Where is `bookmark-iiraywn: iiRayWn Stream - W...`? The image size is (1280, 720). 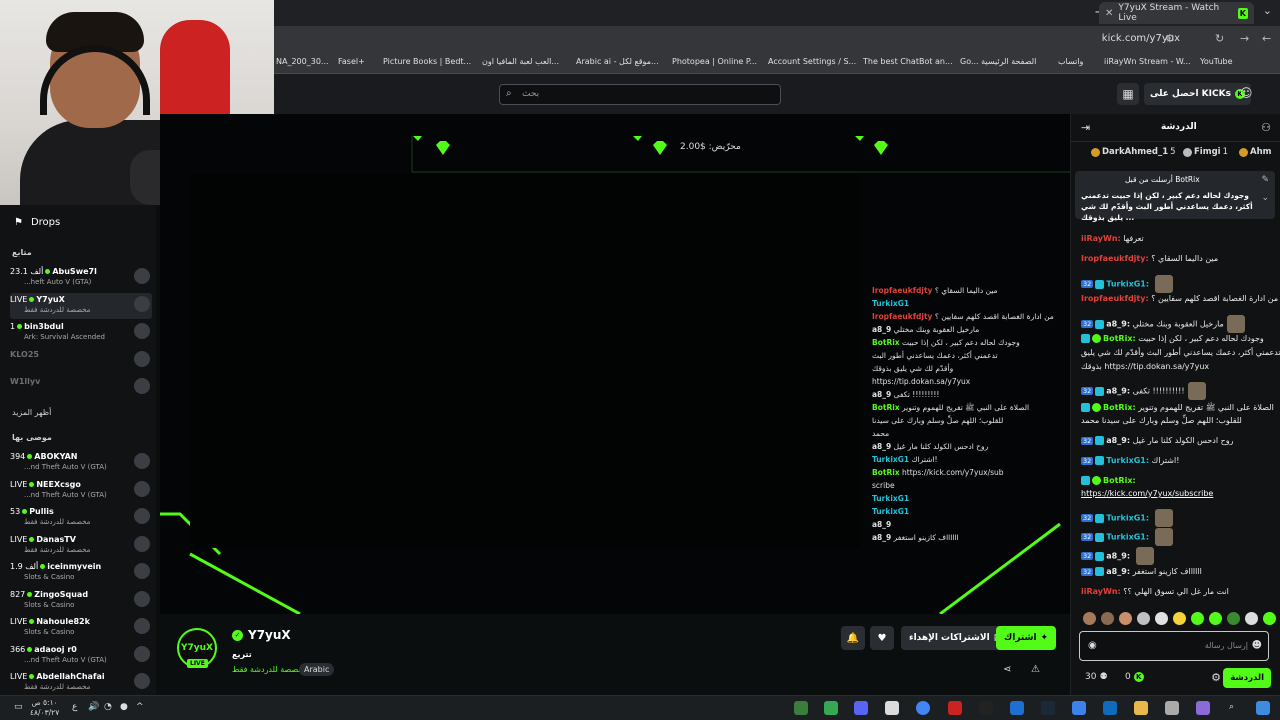 bookmark-iiraywn: iiRayWn Stream - W... is located at coordinates (1147, 61).